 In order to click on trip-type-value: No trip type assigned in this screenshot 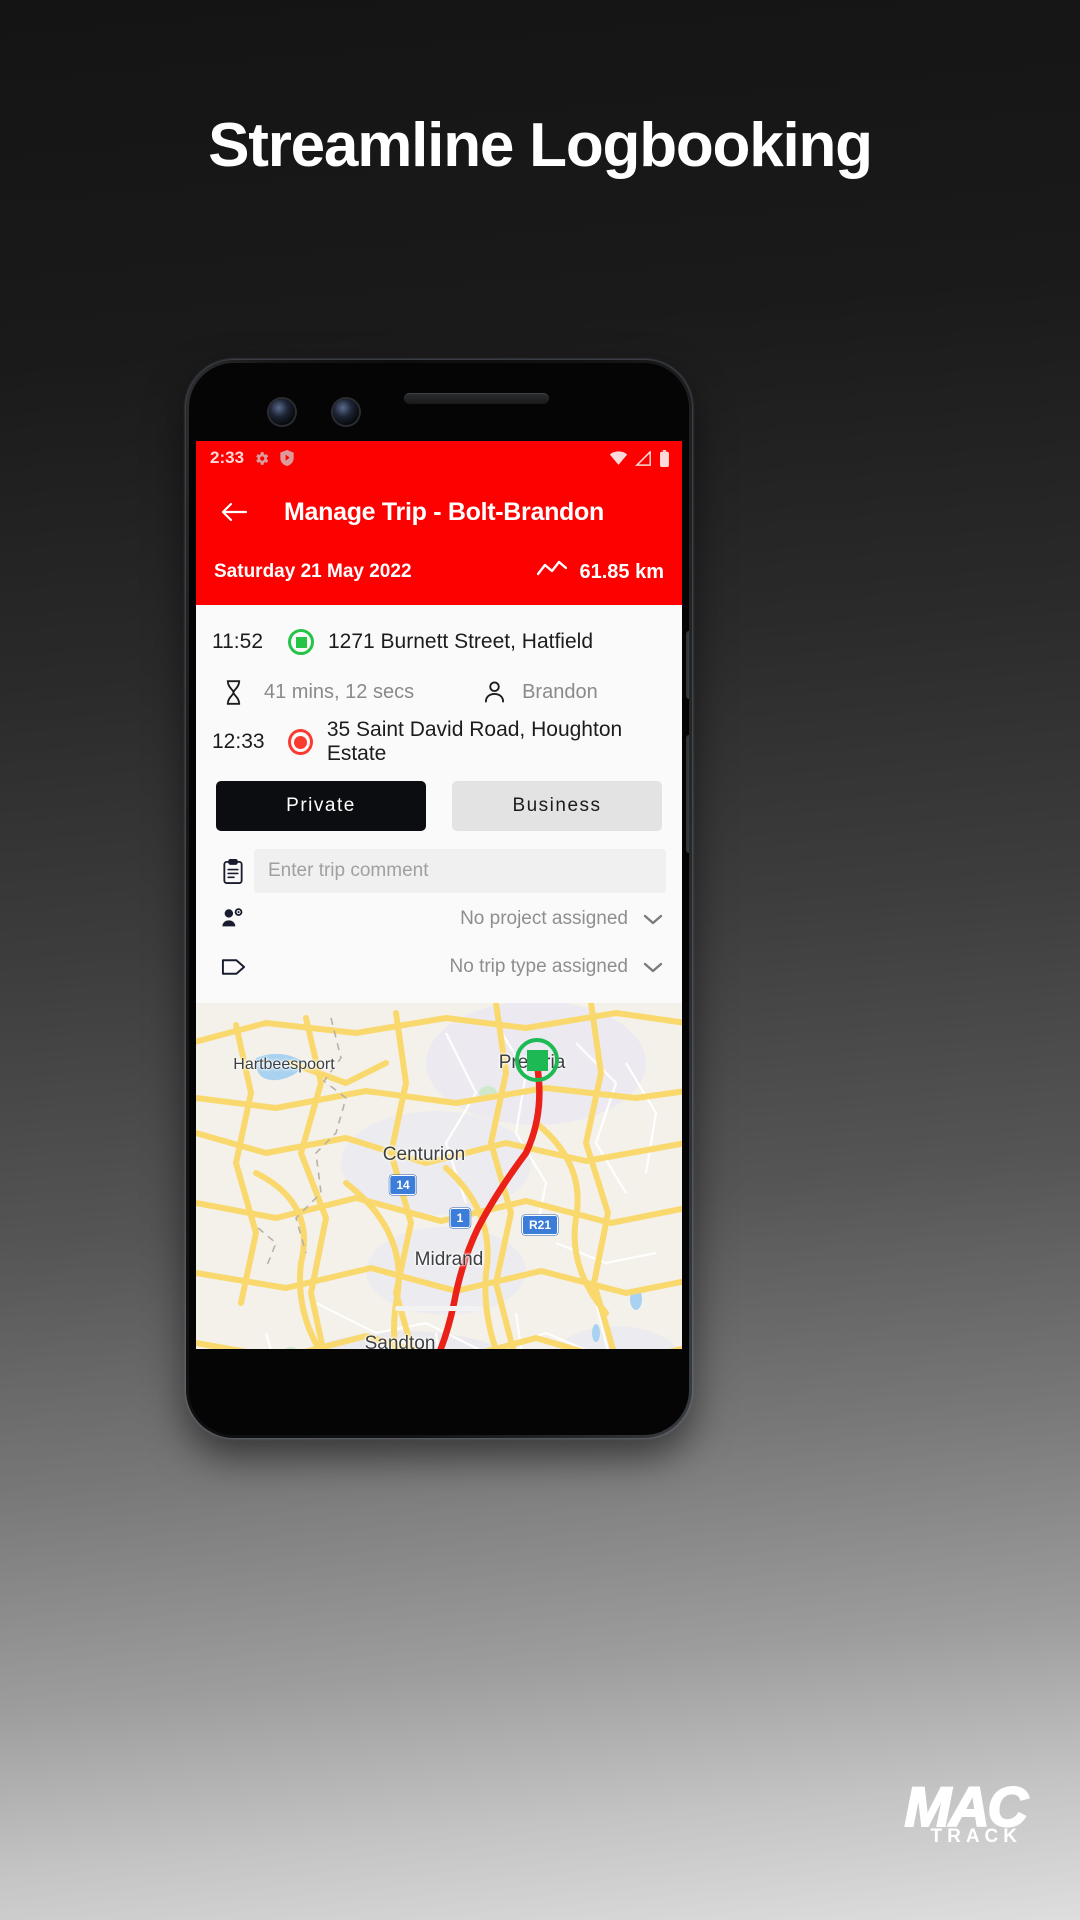, I will do `click(539, 966)`.